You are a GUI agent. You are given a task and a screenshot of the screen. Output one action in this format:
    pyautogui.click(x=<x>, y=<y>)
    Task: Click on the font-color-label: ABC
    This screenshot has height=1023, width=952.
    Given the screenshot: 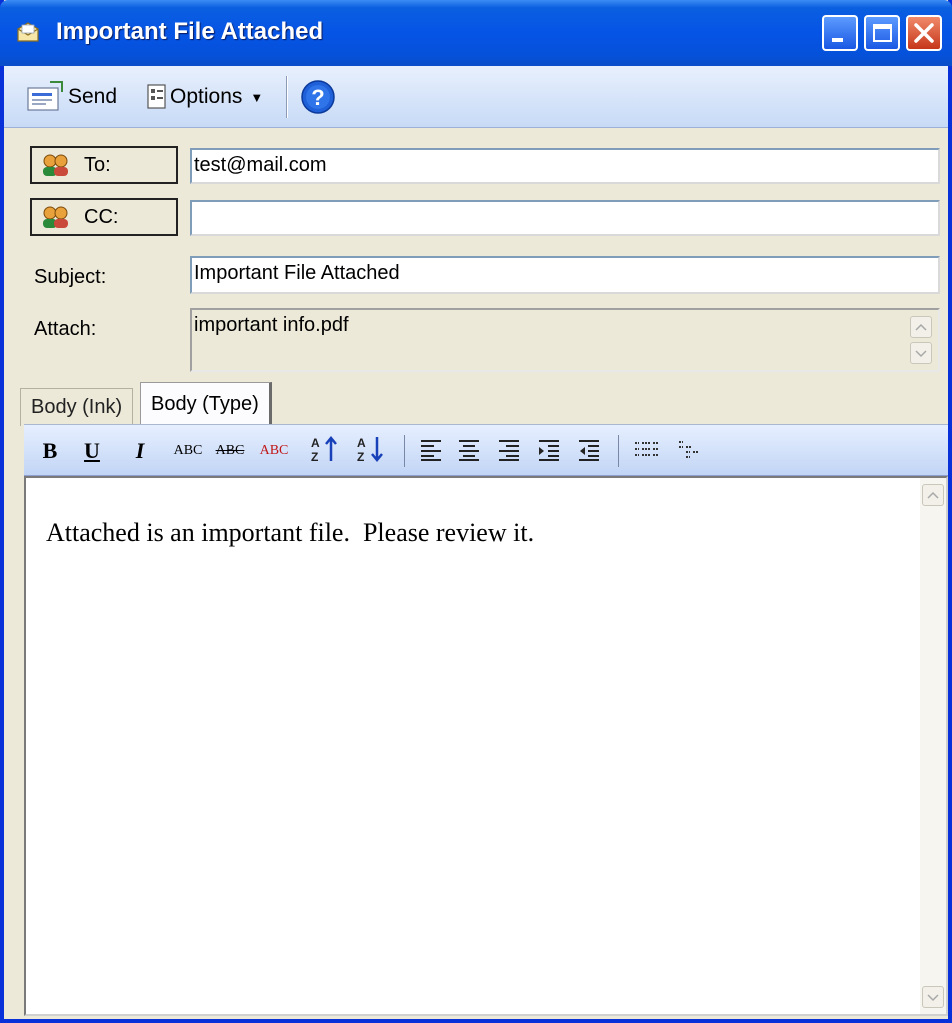 What is the action you would take?
    pyautogui.click(x=274, y=450)
    